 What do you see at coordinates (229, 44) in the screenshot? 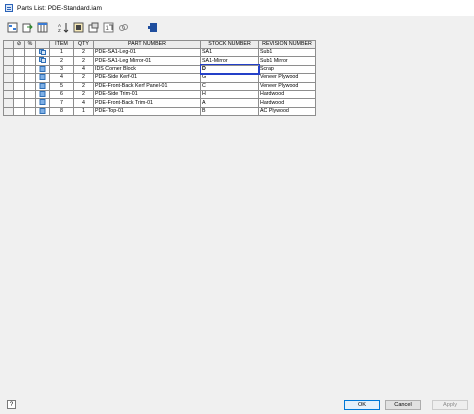
I see `header-stock-number: STOCK NUMBER` at bounding box center [229, 44].